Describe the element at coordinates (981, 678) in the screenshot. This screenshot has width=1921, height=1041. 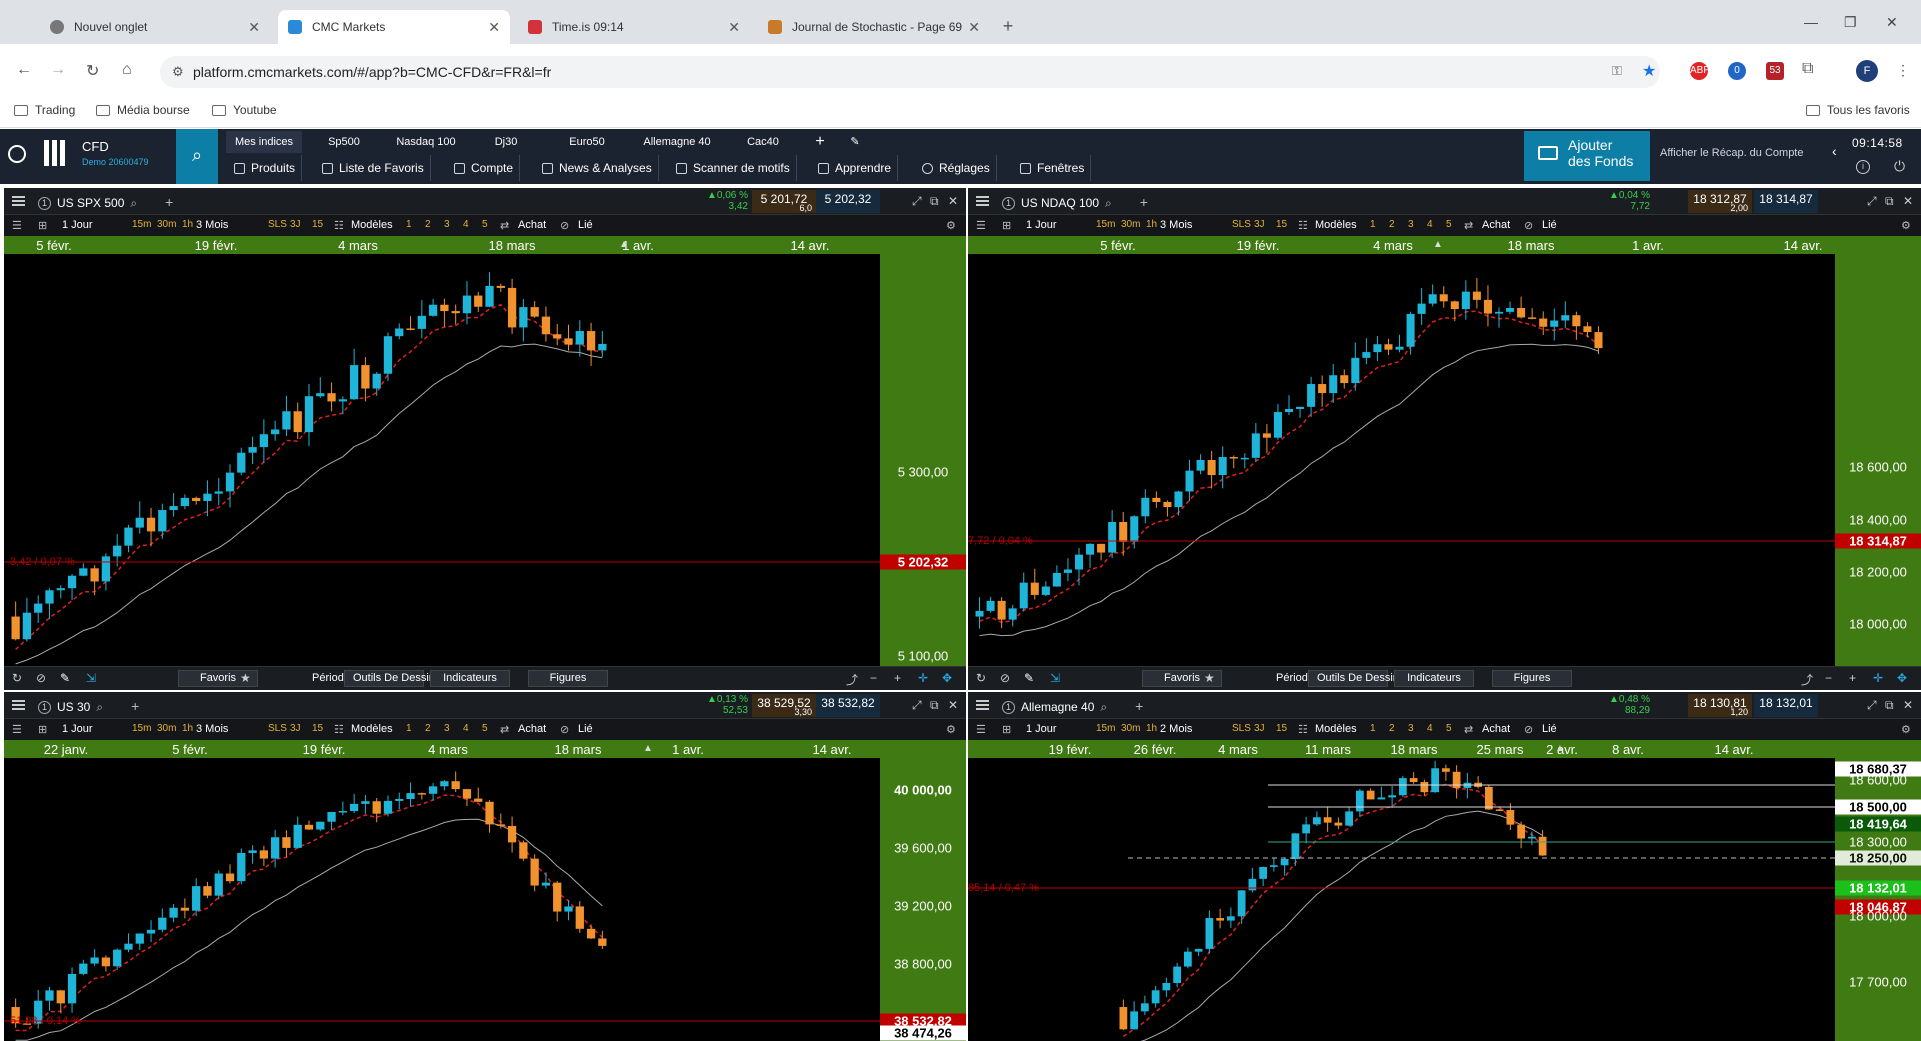
I see `refresh-icon: ↻` at that location.